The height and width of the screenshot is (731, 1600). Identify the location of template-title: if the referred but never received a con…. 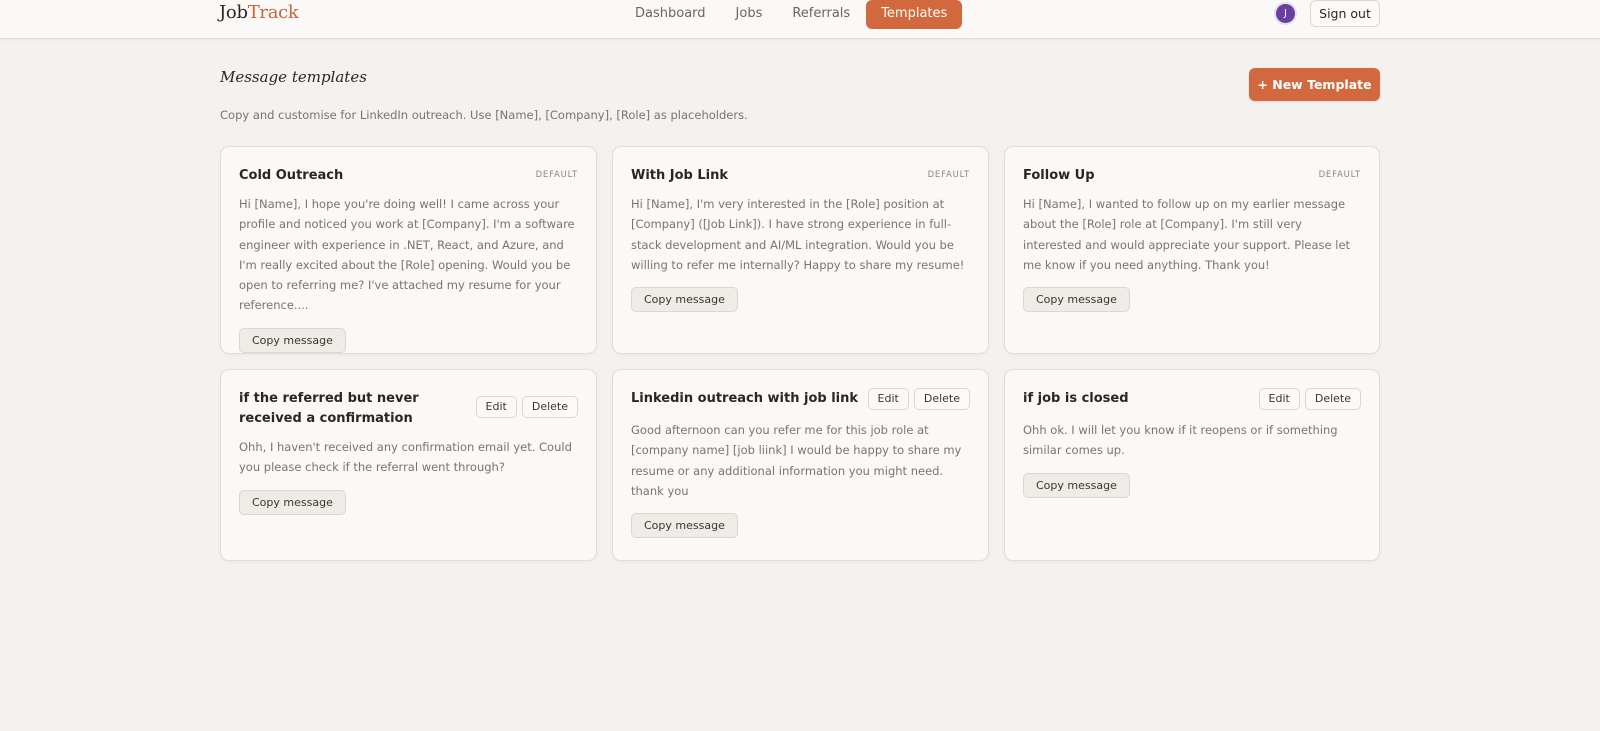
(329, 408).